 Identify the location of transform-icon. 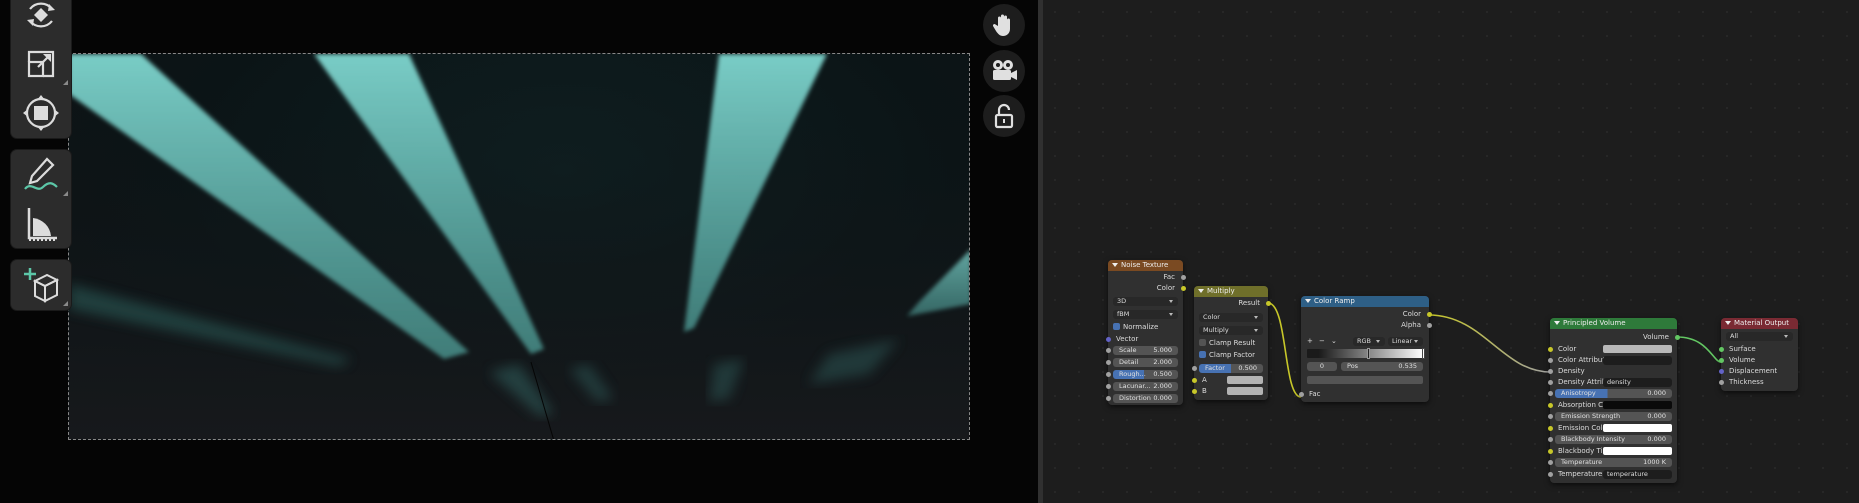
(41, 113).